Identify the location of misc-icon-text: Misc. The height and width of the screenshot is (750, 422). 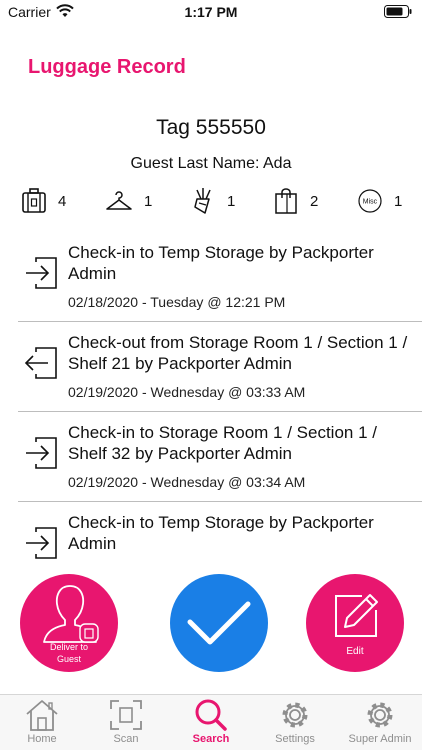
(370, 202).